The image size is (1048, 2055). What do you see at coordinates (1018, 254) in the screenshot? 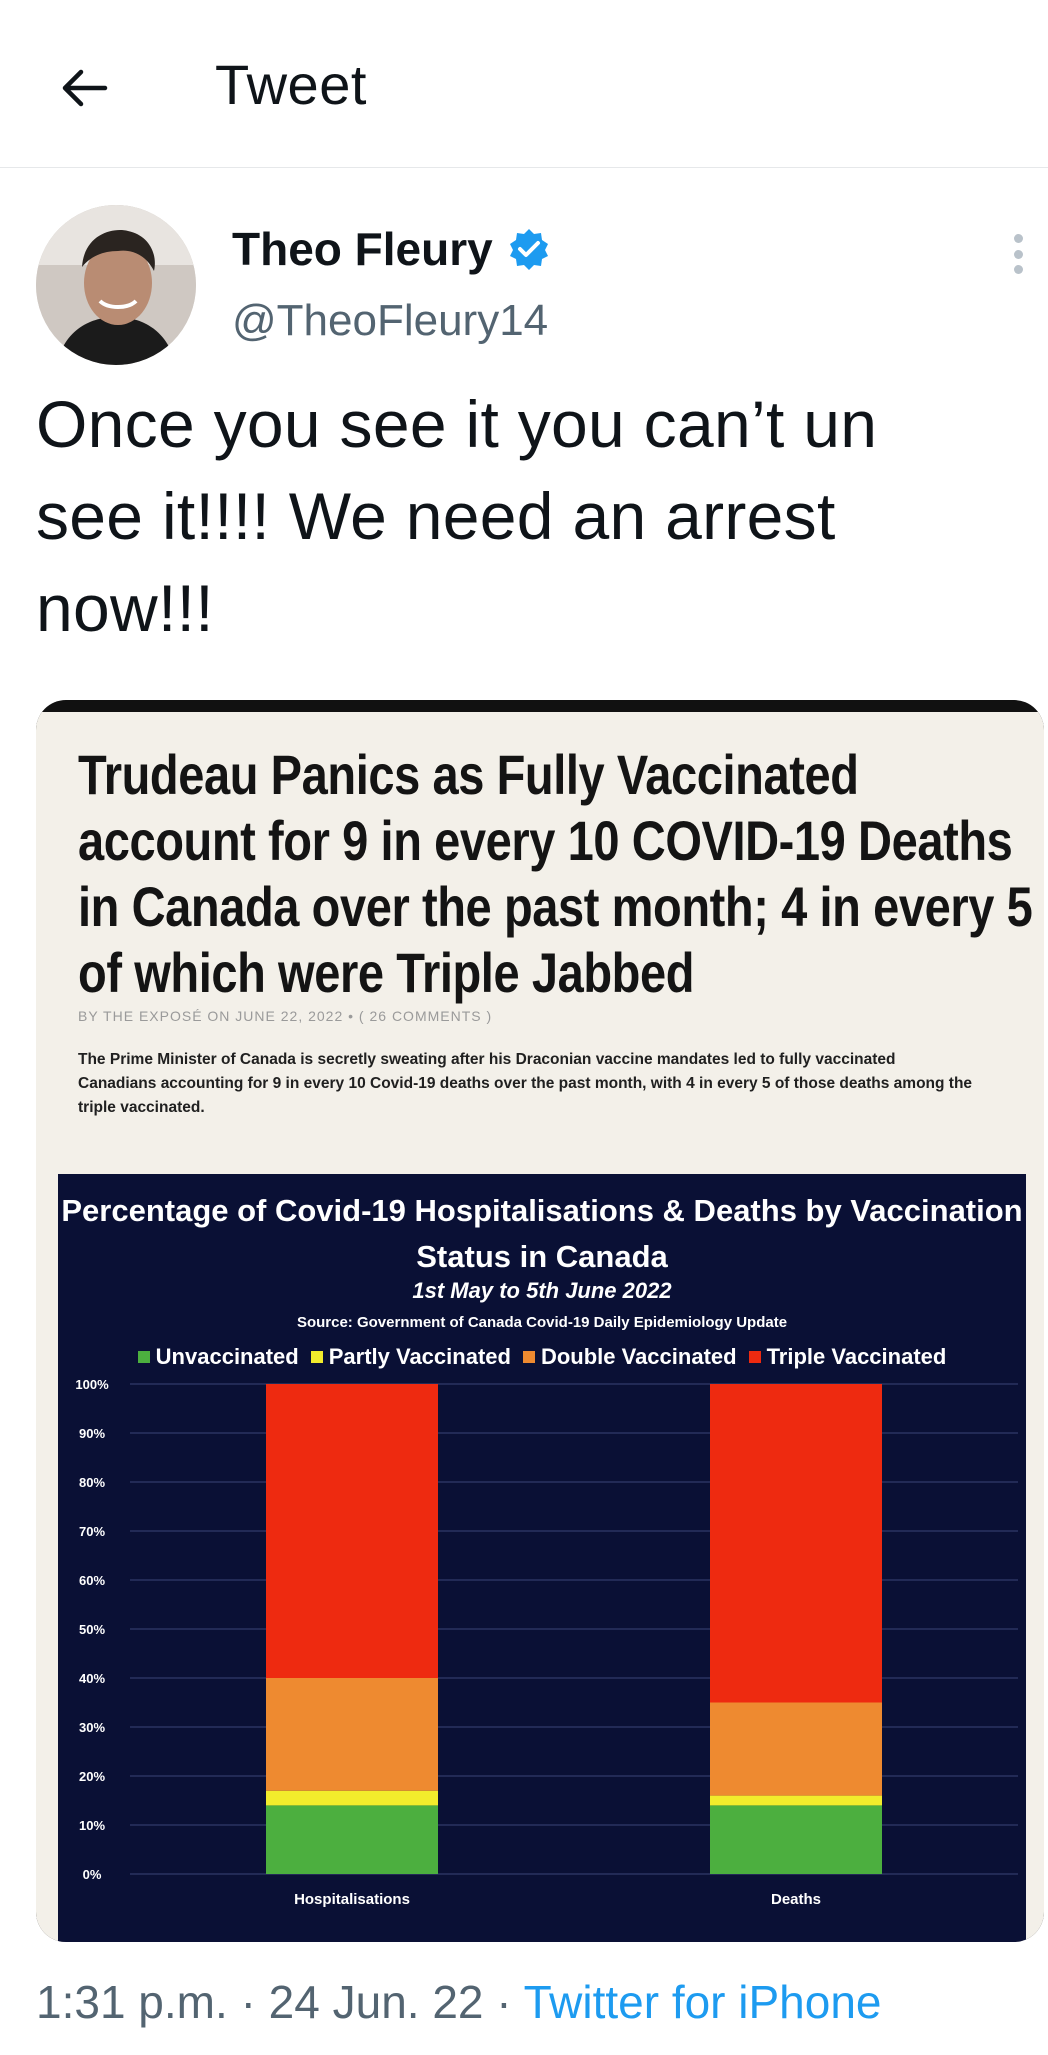
I see `more-options-icon` at bounding box center [1018, 254].